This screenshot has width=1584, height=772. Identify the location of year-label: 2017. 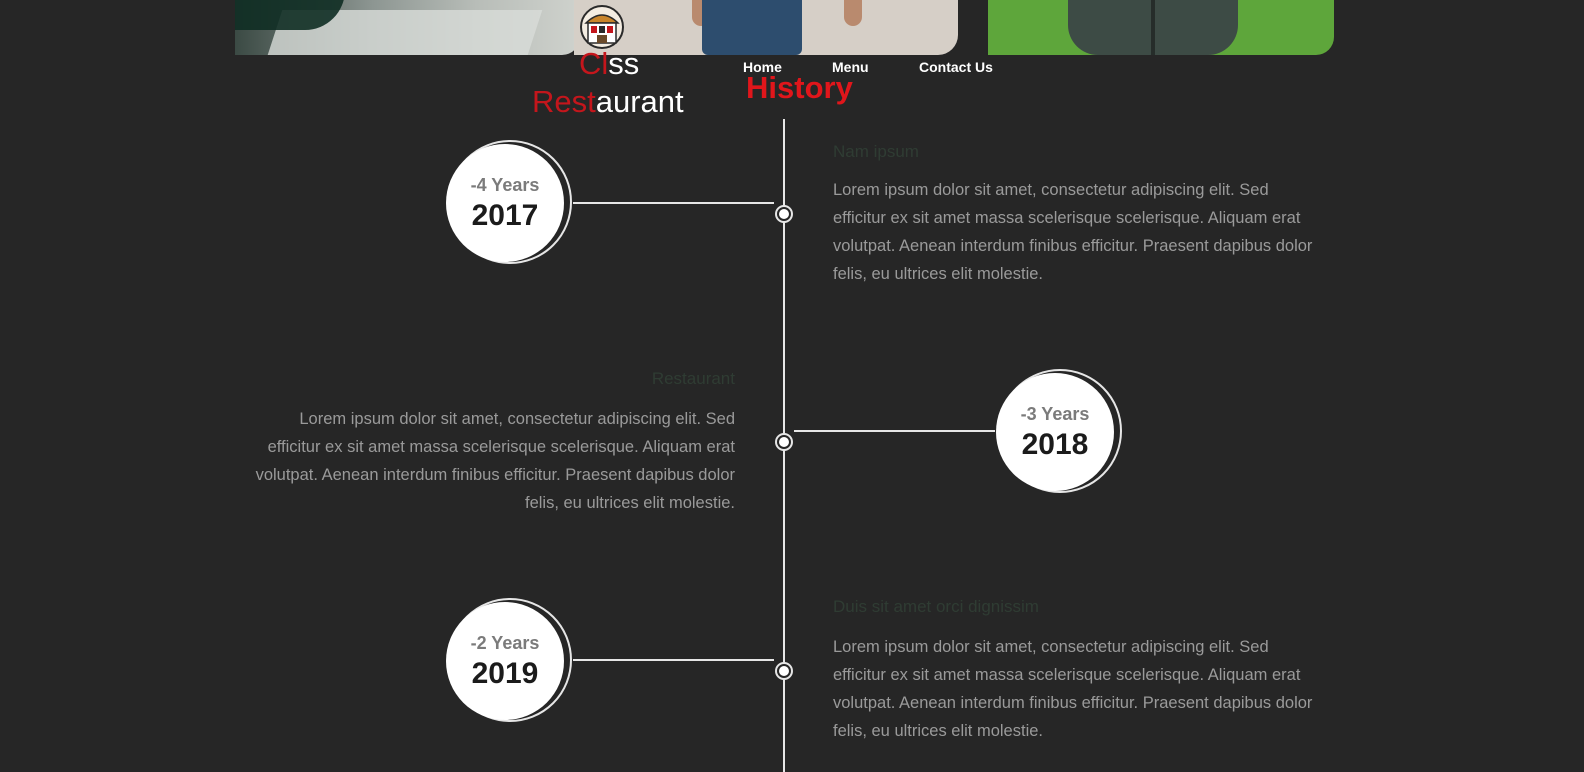
(505, 215).